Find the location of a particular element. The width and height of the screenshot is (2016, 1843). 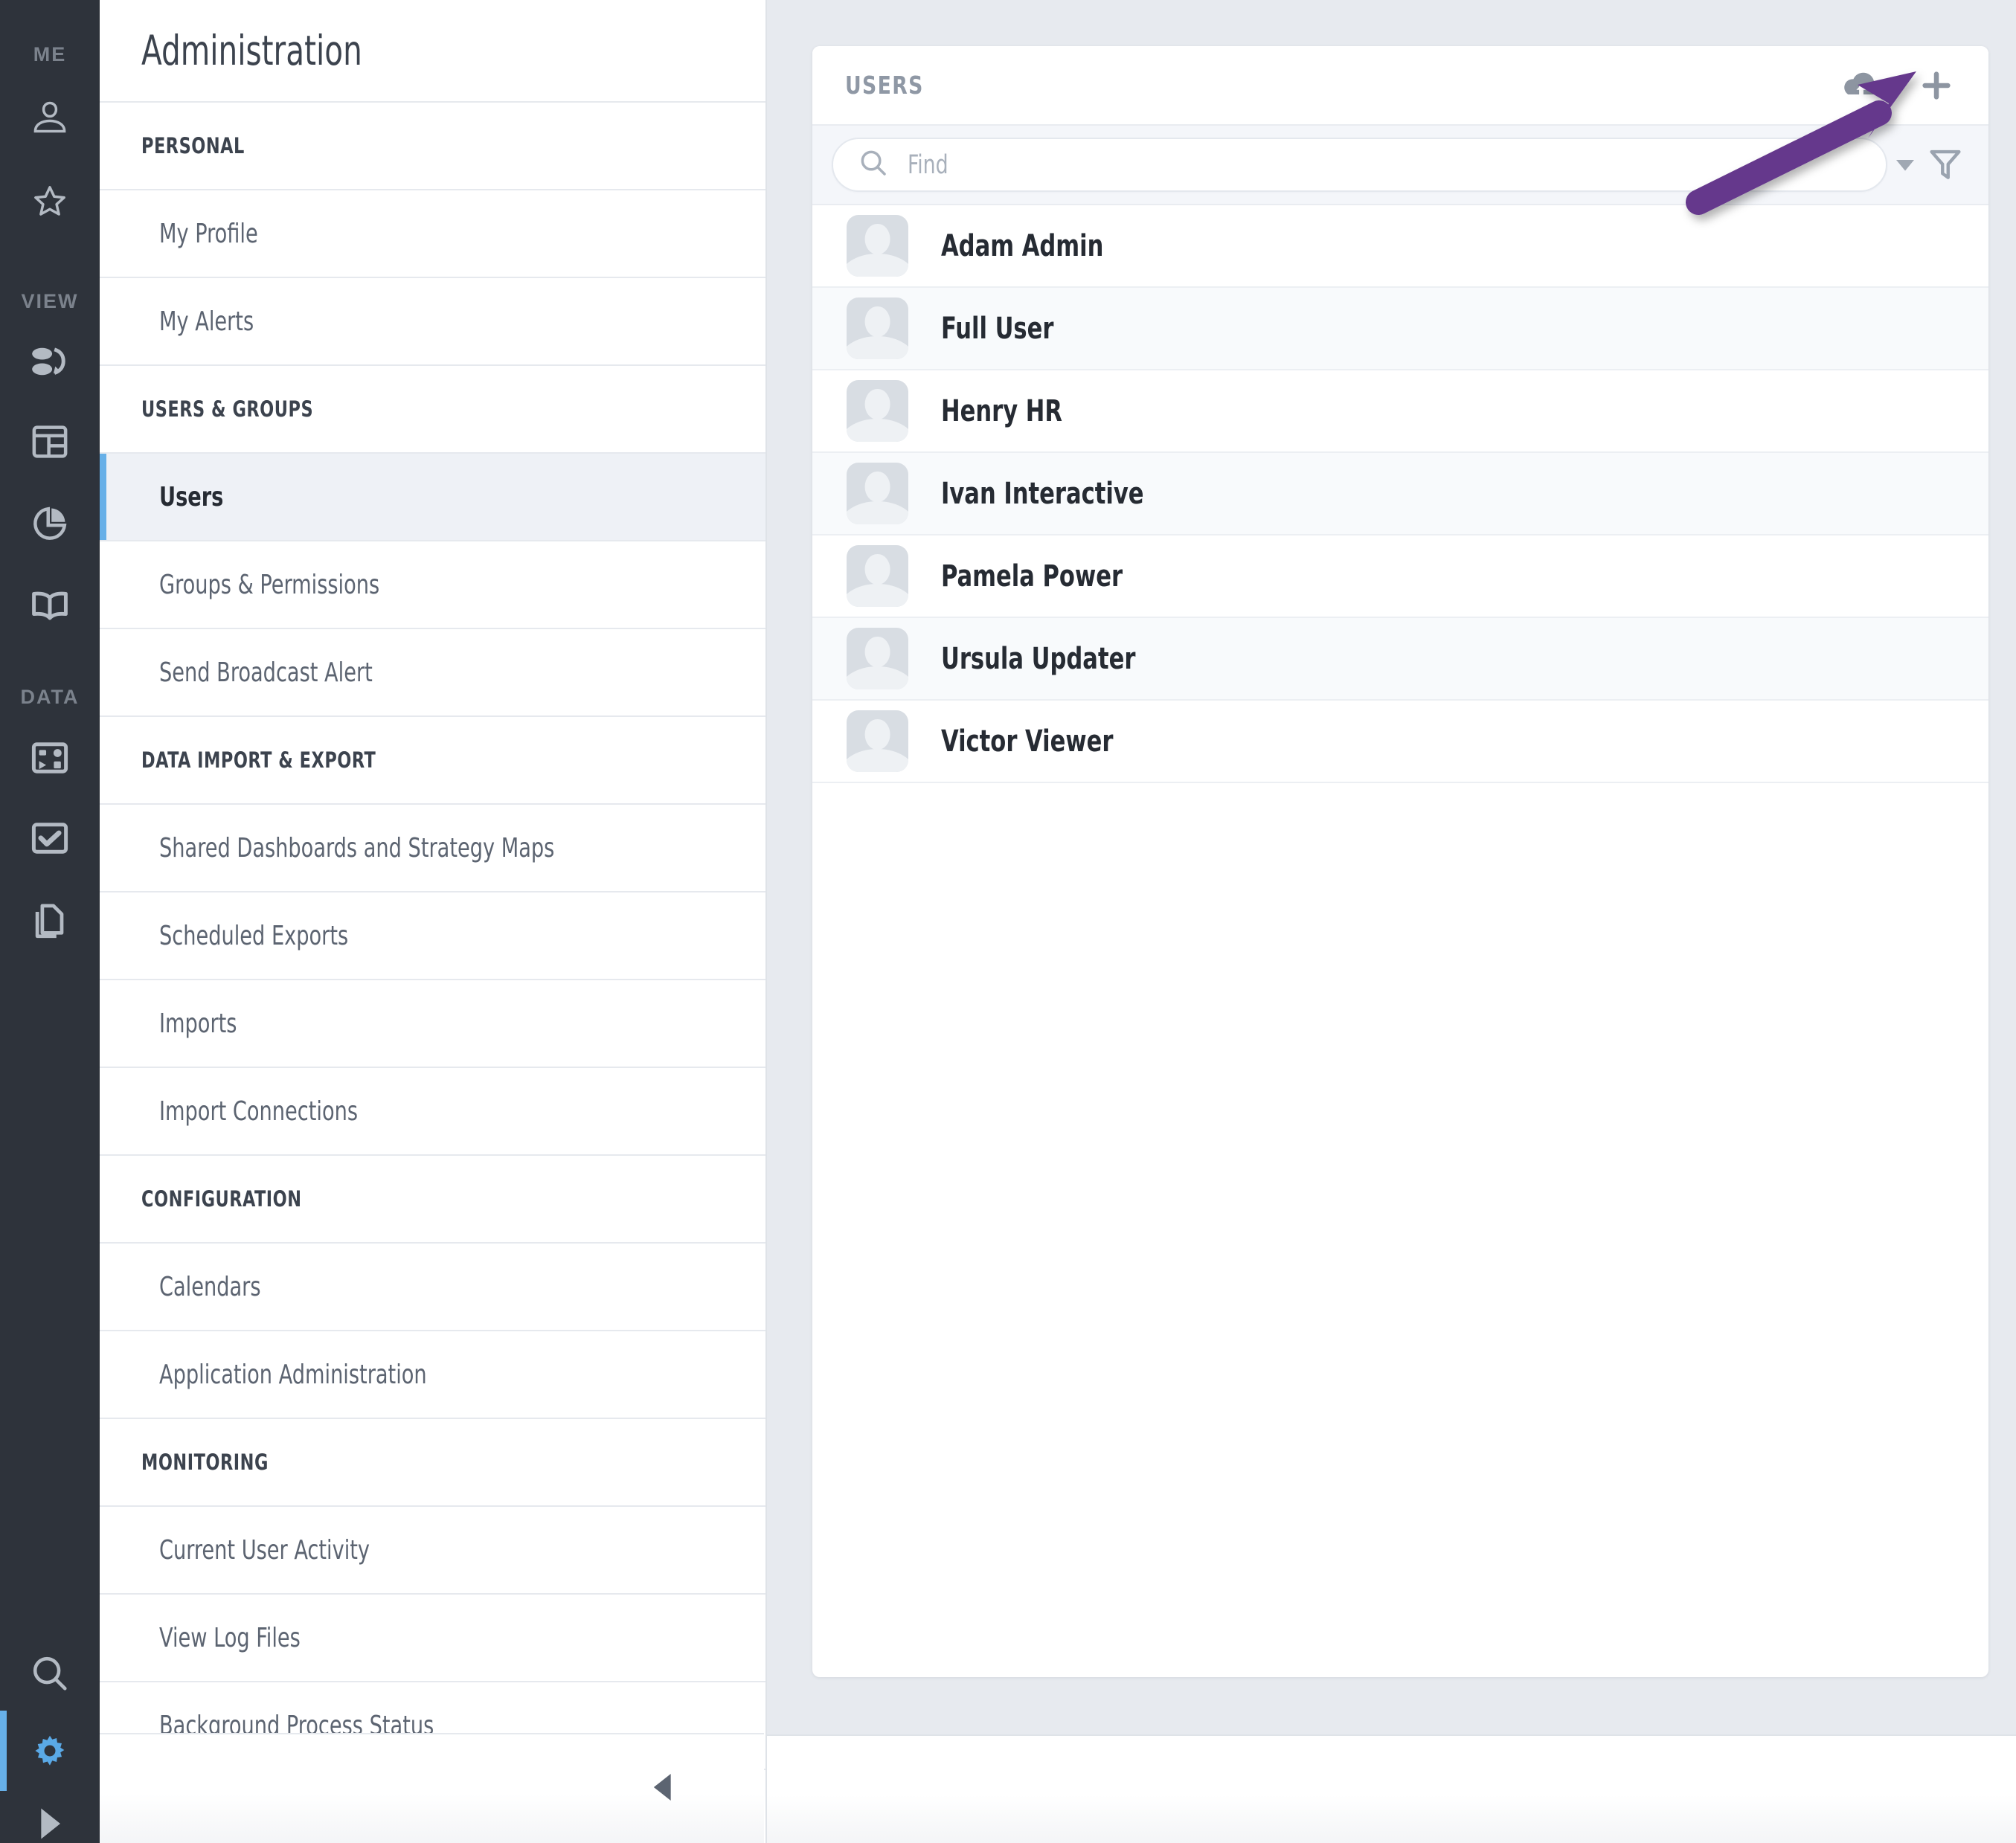

search-input-placeholder: Find is located at coordinates (928, 164).